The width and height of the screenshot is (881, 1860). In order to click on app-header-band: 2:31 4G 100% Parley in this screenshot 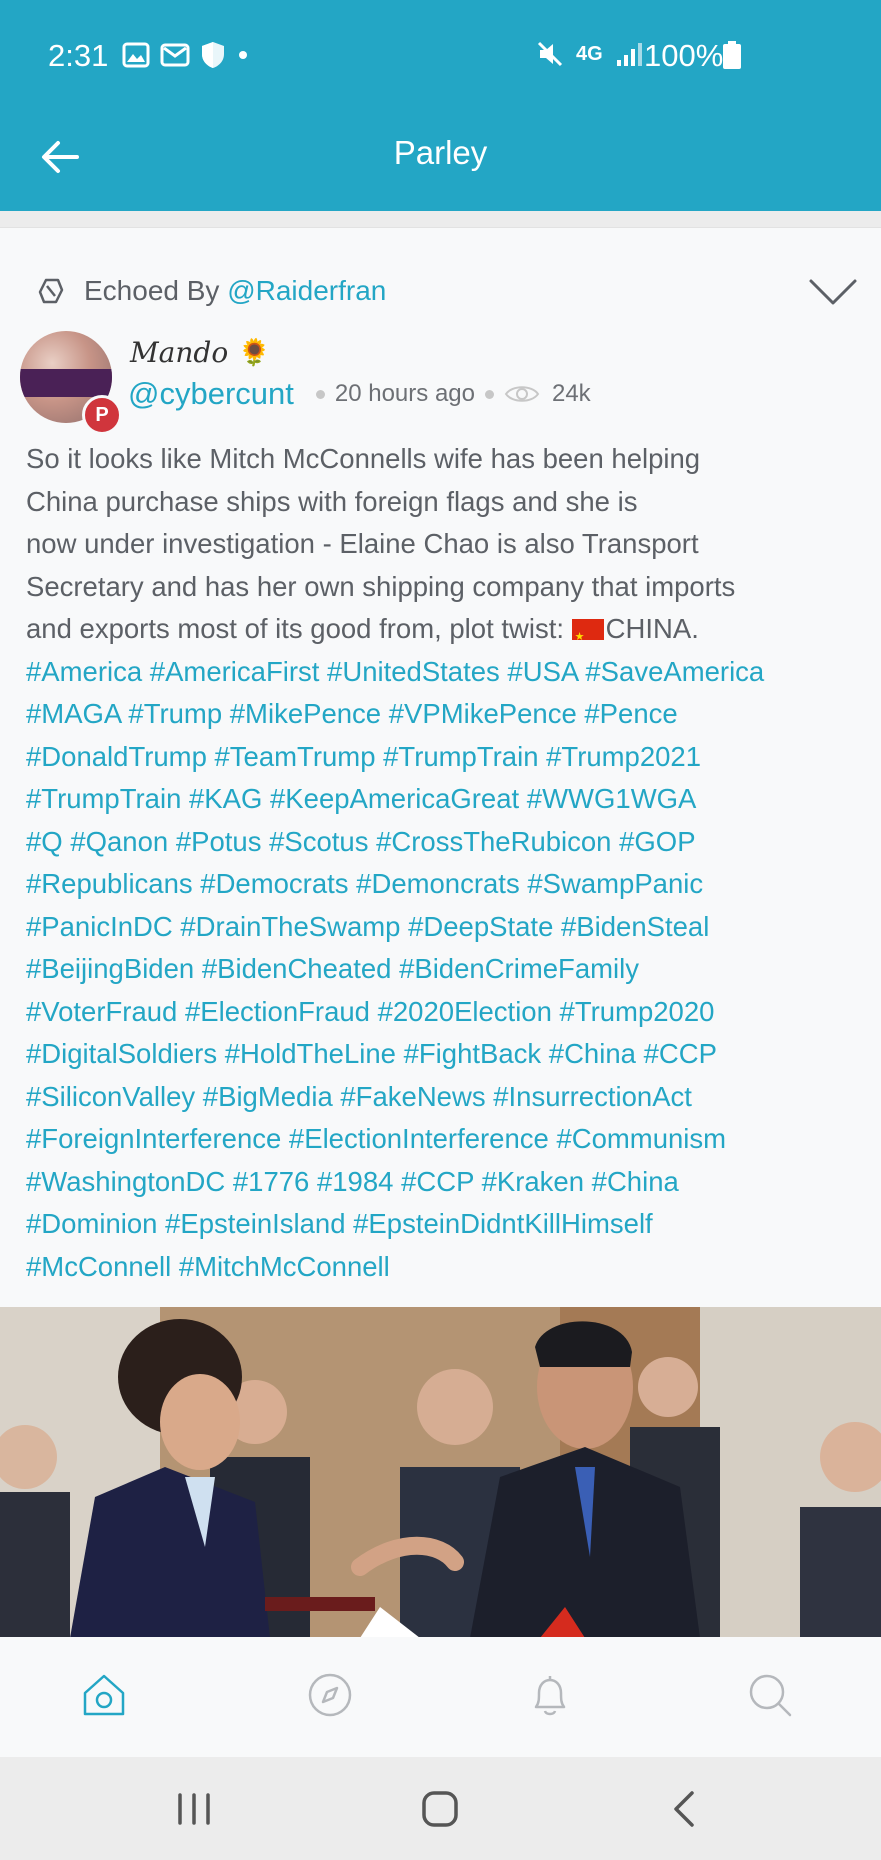, I will do `click(440, 105)`.